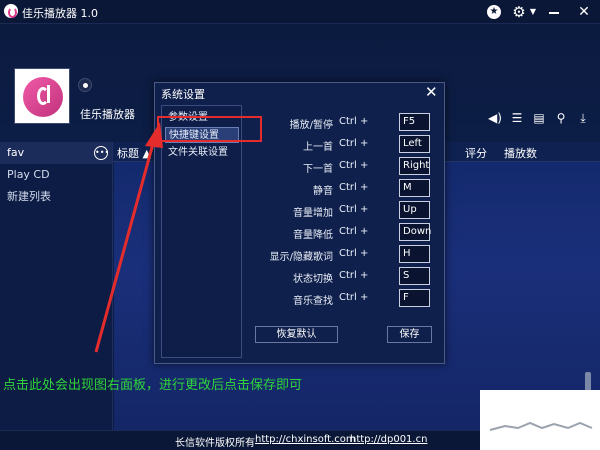 The width and height of the screenshot is (600, 450). Describe the element at coordinates (540, 420) in the screenshot. I see `watermark-image` at that location.